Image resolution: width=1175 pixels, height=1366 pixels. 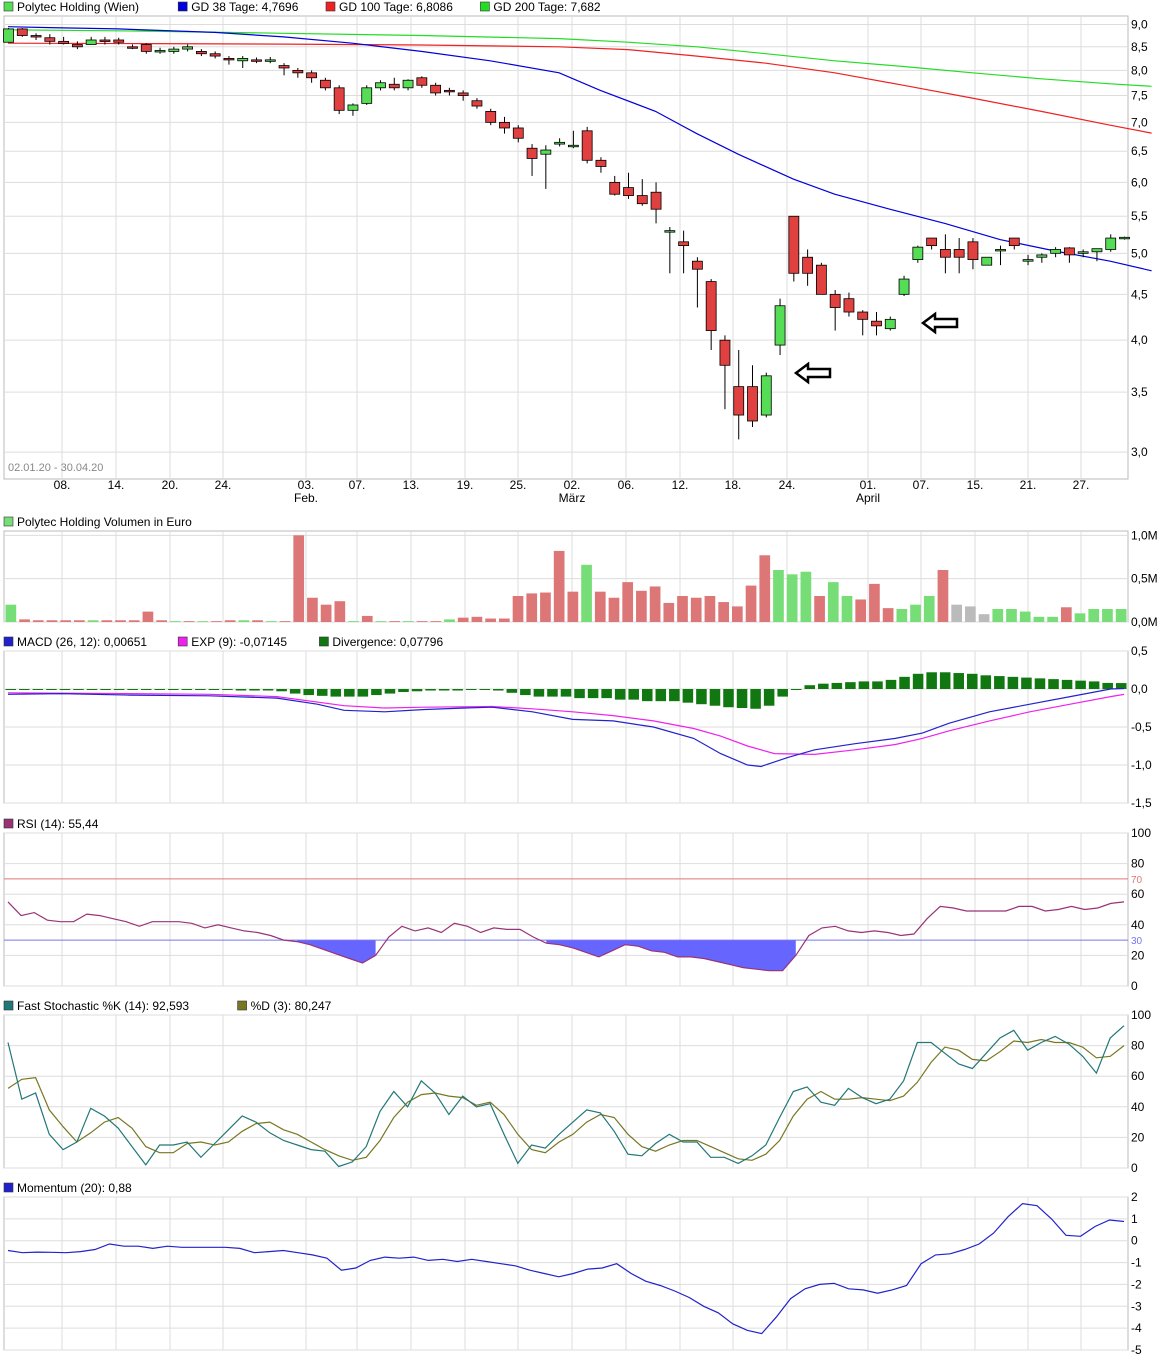 I want to click on momentum-legend: Momentum (20): 0,88, so click(x=67, y=1188).